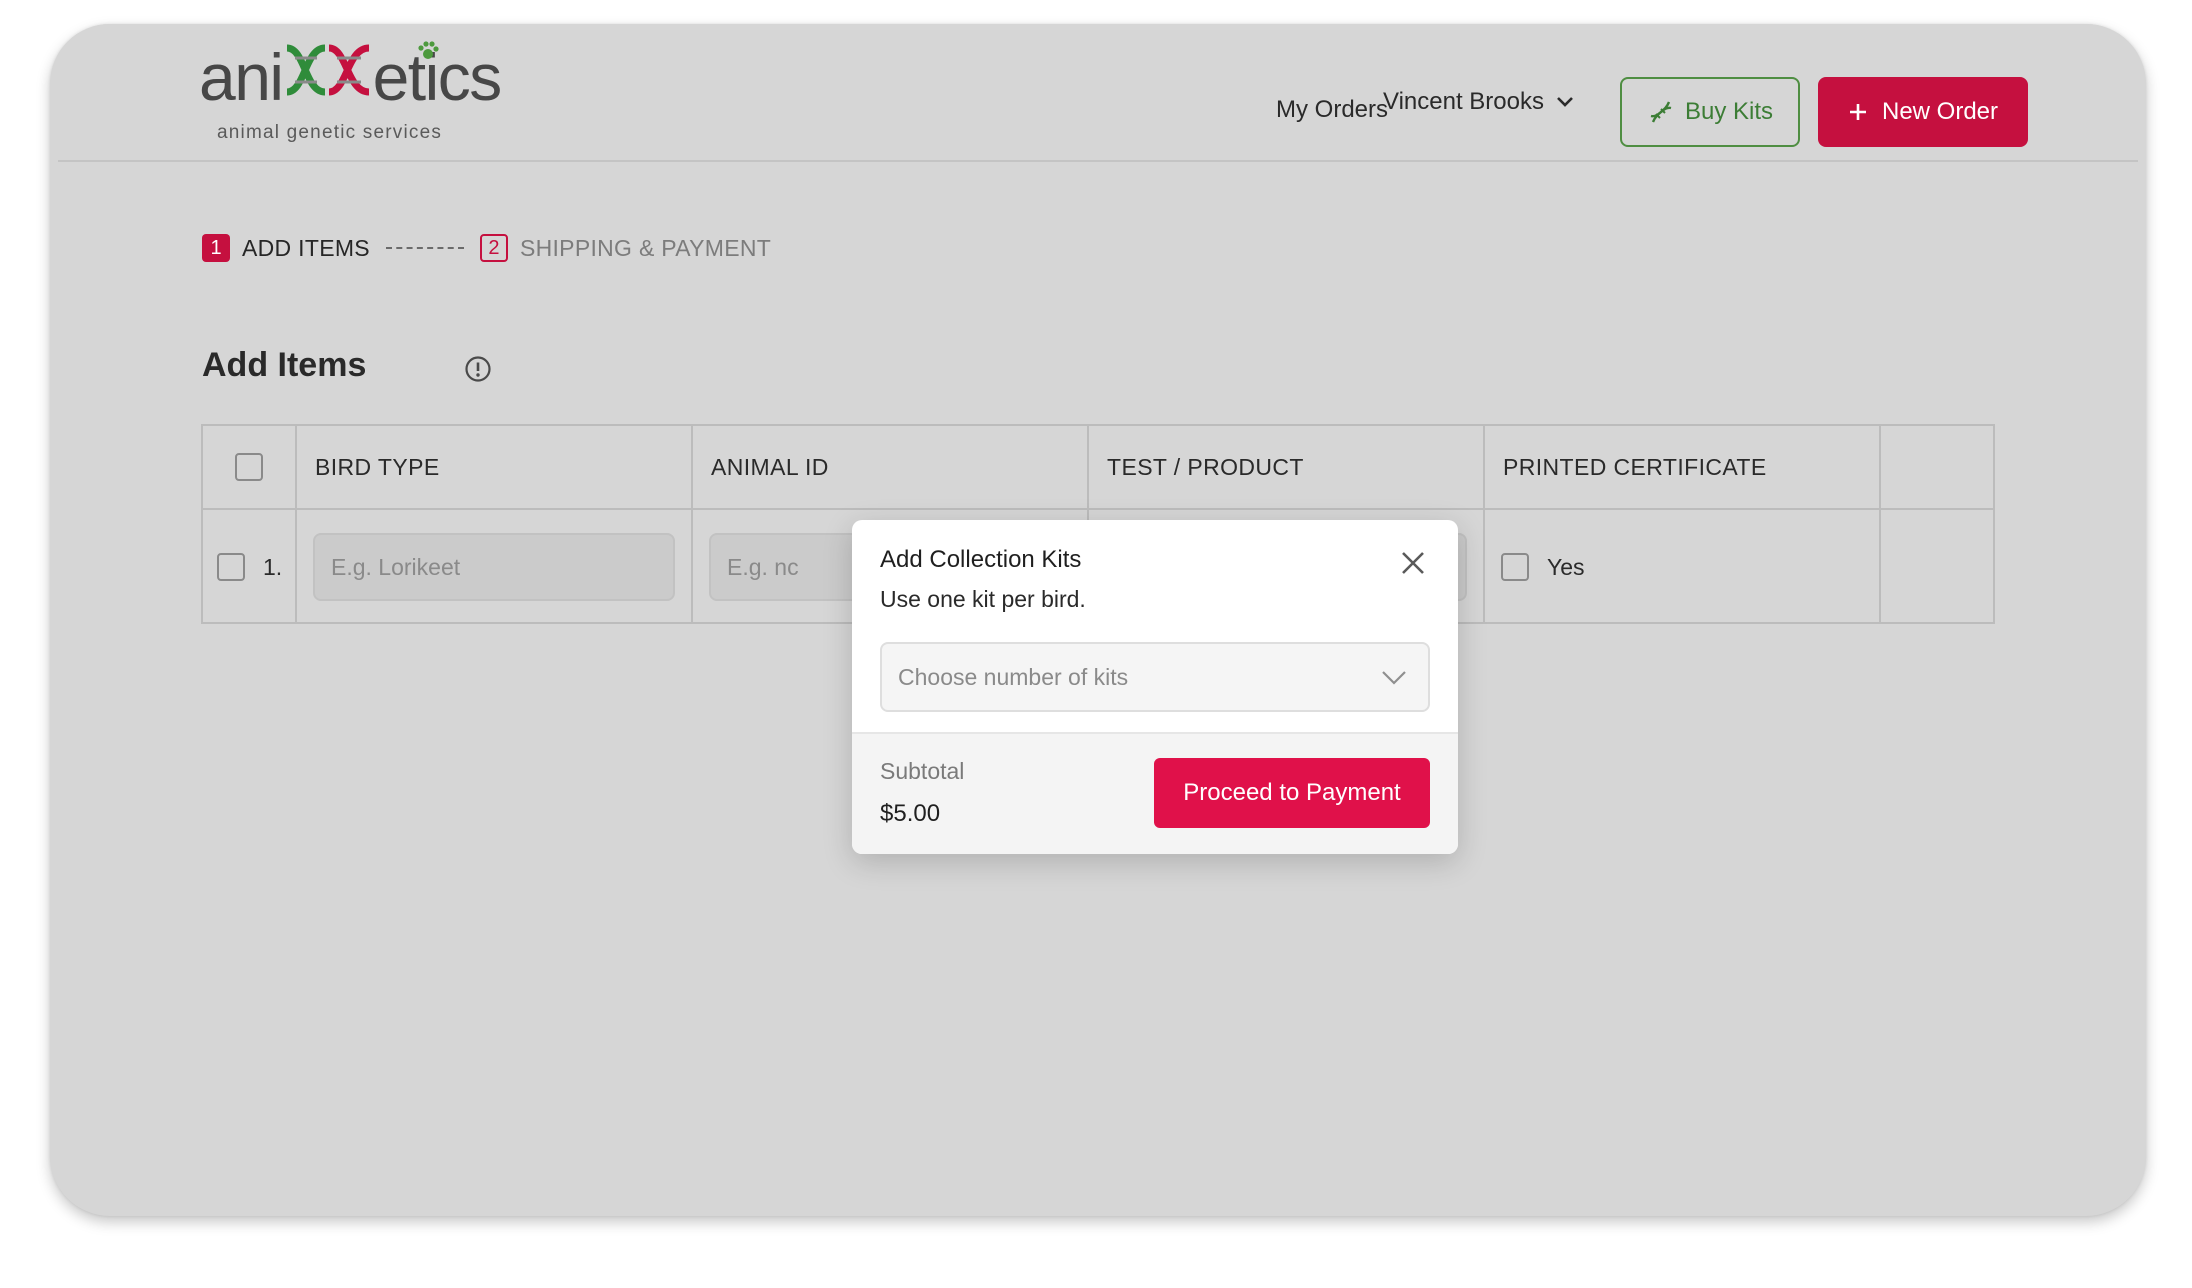 Image resolution: width=2192 pixels, height=1288 pixels. I want to click on certificate-yes-label: Yes, so click(1566, 566).